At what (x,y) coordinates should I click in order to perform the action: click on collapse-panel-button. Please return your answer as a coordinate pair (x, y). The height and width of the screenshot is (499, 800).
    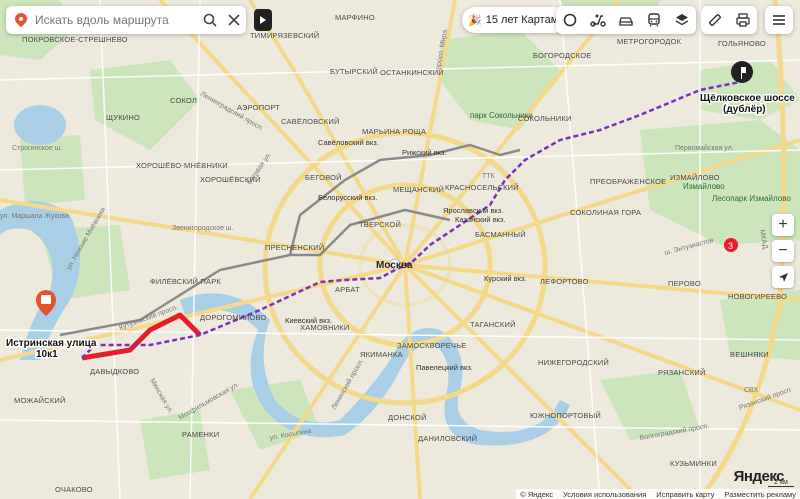
    Looking at the image, I should click on (263, 20).